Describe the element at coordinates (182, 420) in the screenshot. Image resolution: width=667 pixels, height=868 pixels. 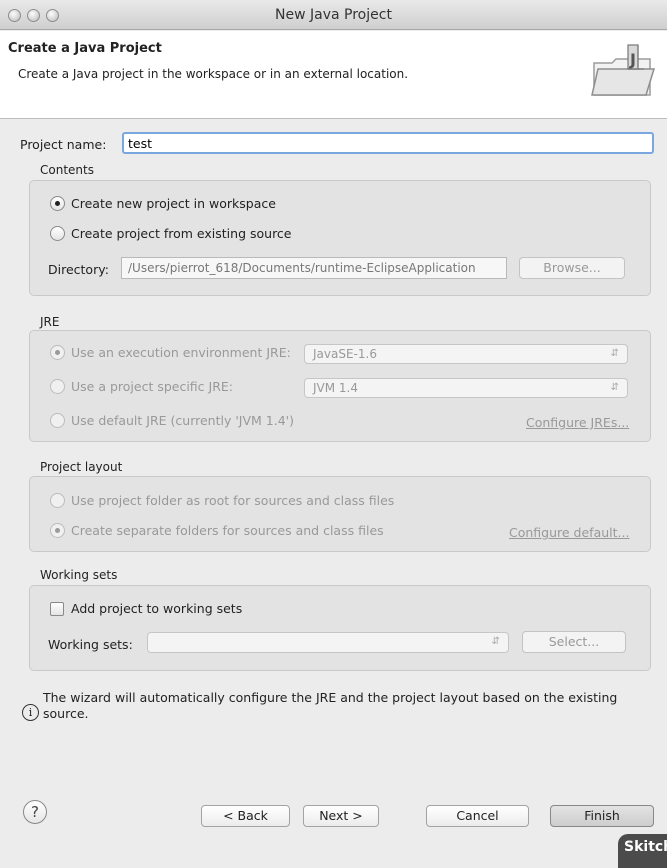
I see `default-jre-label: Use default JRE (currently 'JVM 1.4')` at that location.